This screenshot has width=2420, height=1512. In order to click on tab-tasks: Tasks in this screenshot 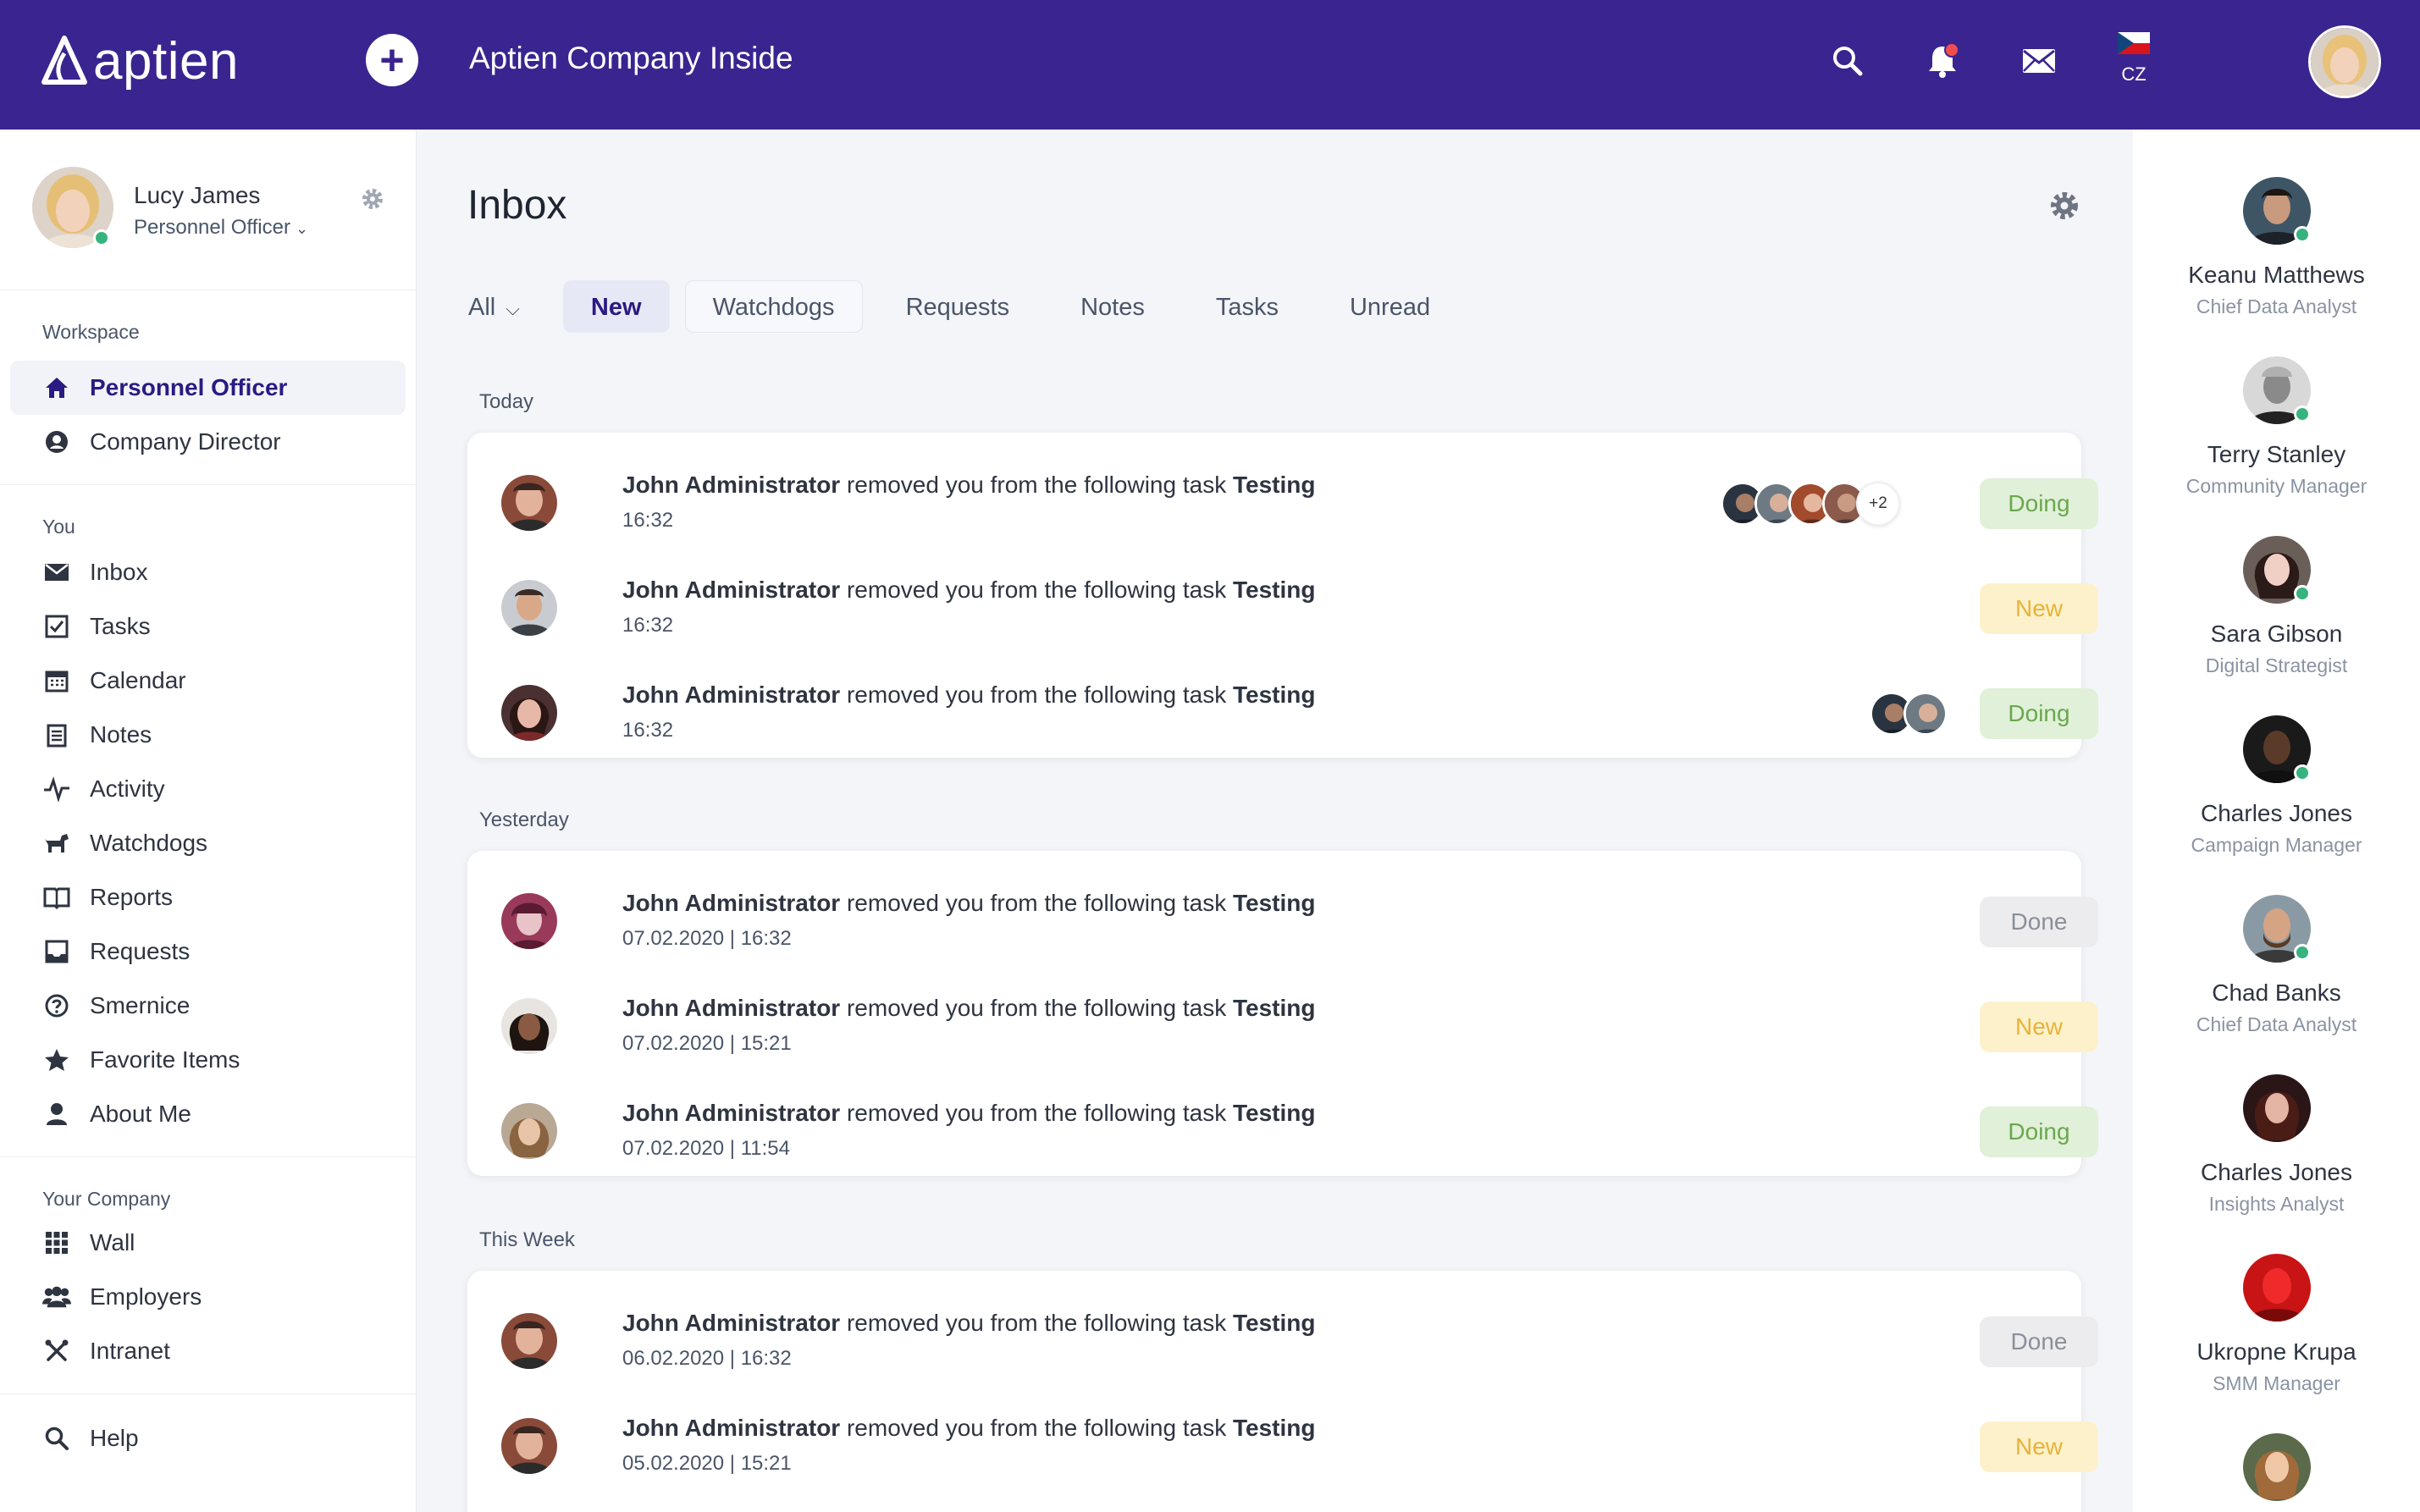, I will do `click(1247, 306)`.